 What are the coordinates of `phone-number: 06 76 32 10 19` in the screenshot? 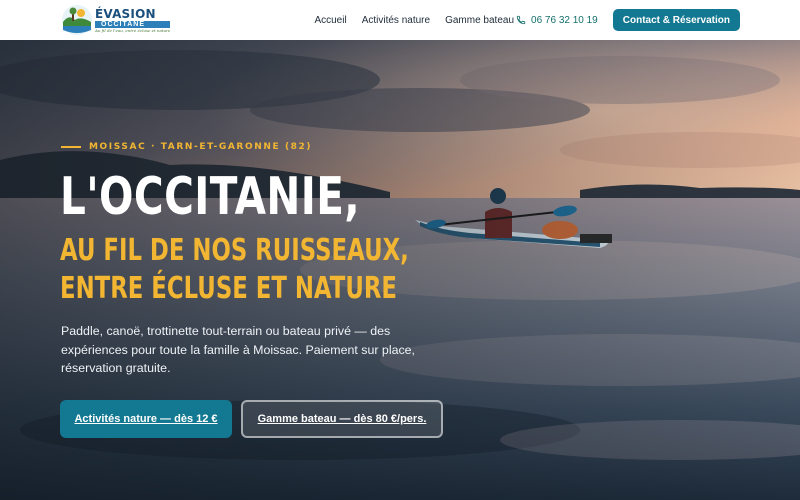 It's located at (564, 20).